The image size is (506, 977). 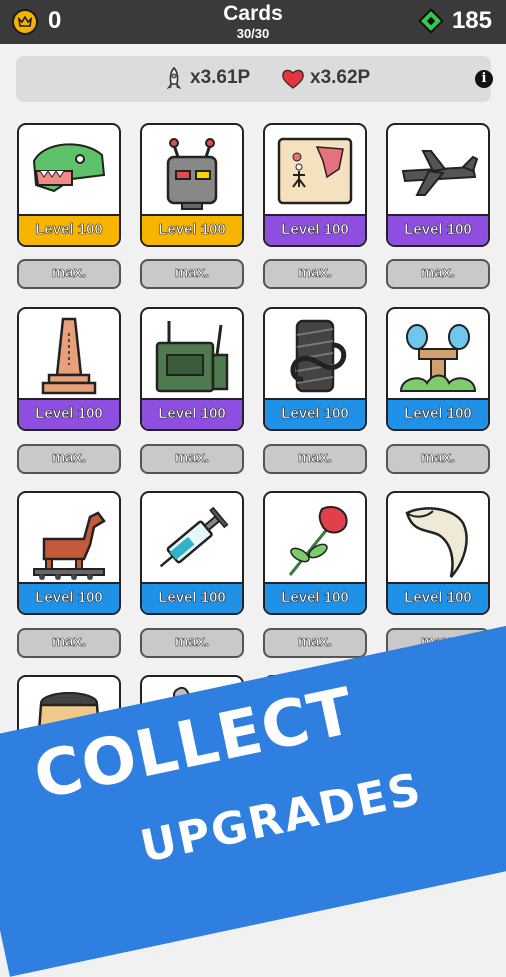 I want to click on rocket-icon, so click(x=174, y=81).